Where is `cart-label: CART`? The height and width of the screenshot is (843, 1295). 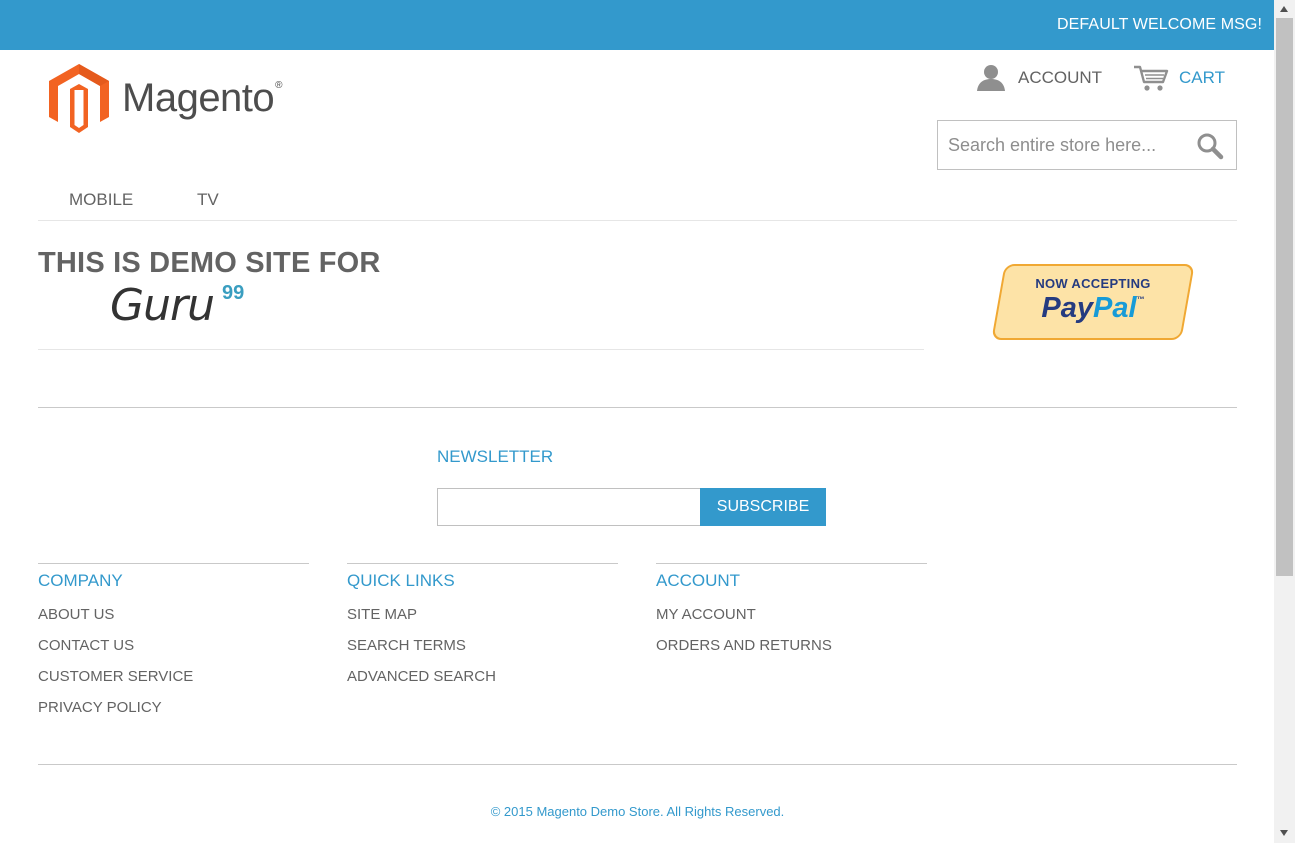
cart-label: CART is located at coordinates (1202, 77).